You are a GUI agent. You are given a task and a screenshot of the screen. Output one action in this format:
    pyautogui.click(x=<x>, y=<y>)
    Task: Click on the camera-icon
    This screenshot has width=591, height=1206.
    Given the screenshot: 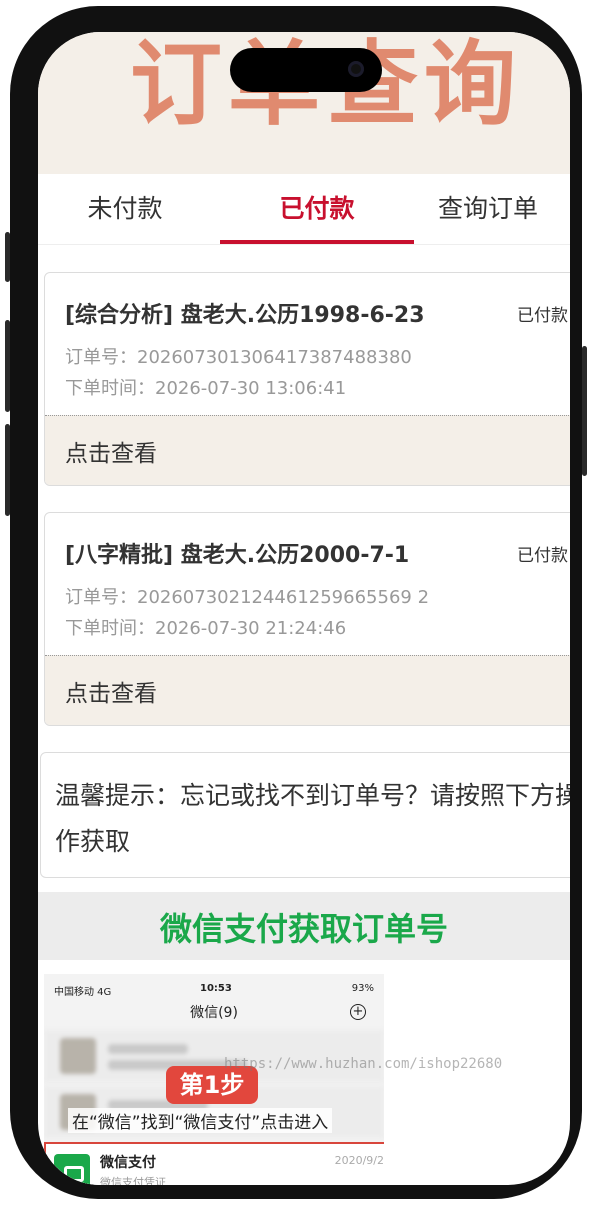 What is the action you would take?
    pyautogui.click(x=356, y=69)
    